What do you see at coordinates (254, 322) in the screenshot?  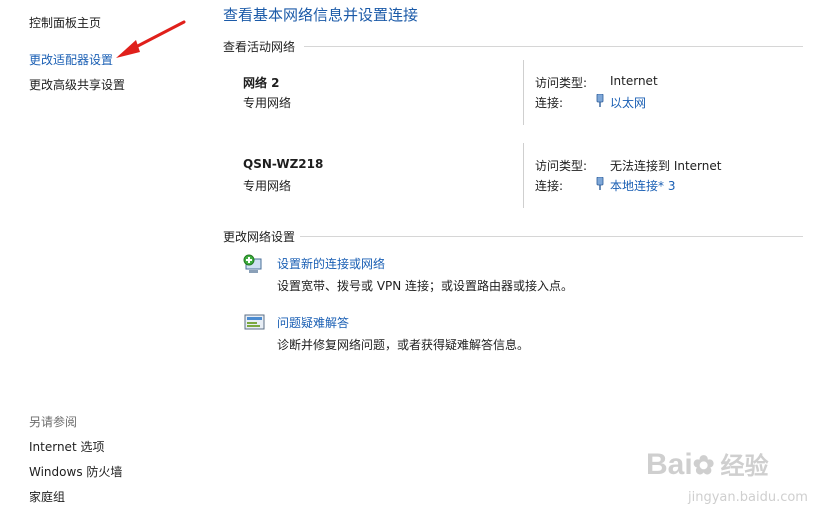 I see `troubleshoot-icon` at bounding box center [254, 322].